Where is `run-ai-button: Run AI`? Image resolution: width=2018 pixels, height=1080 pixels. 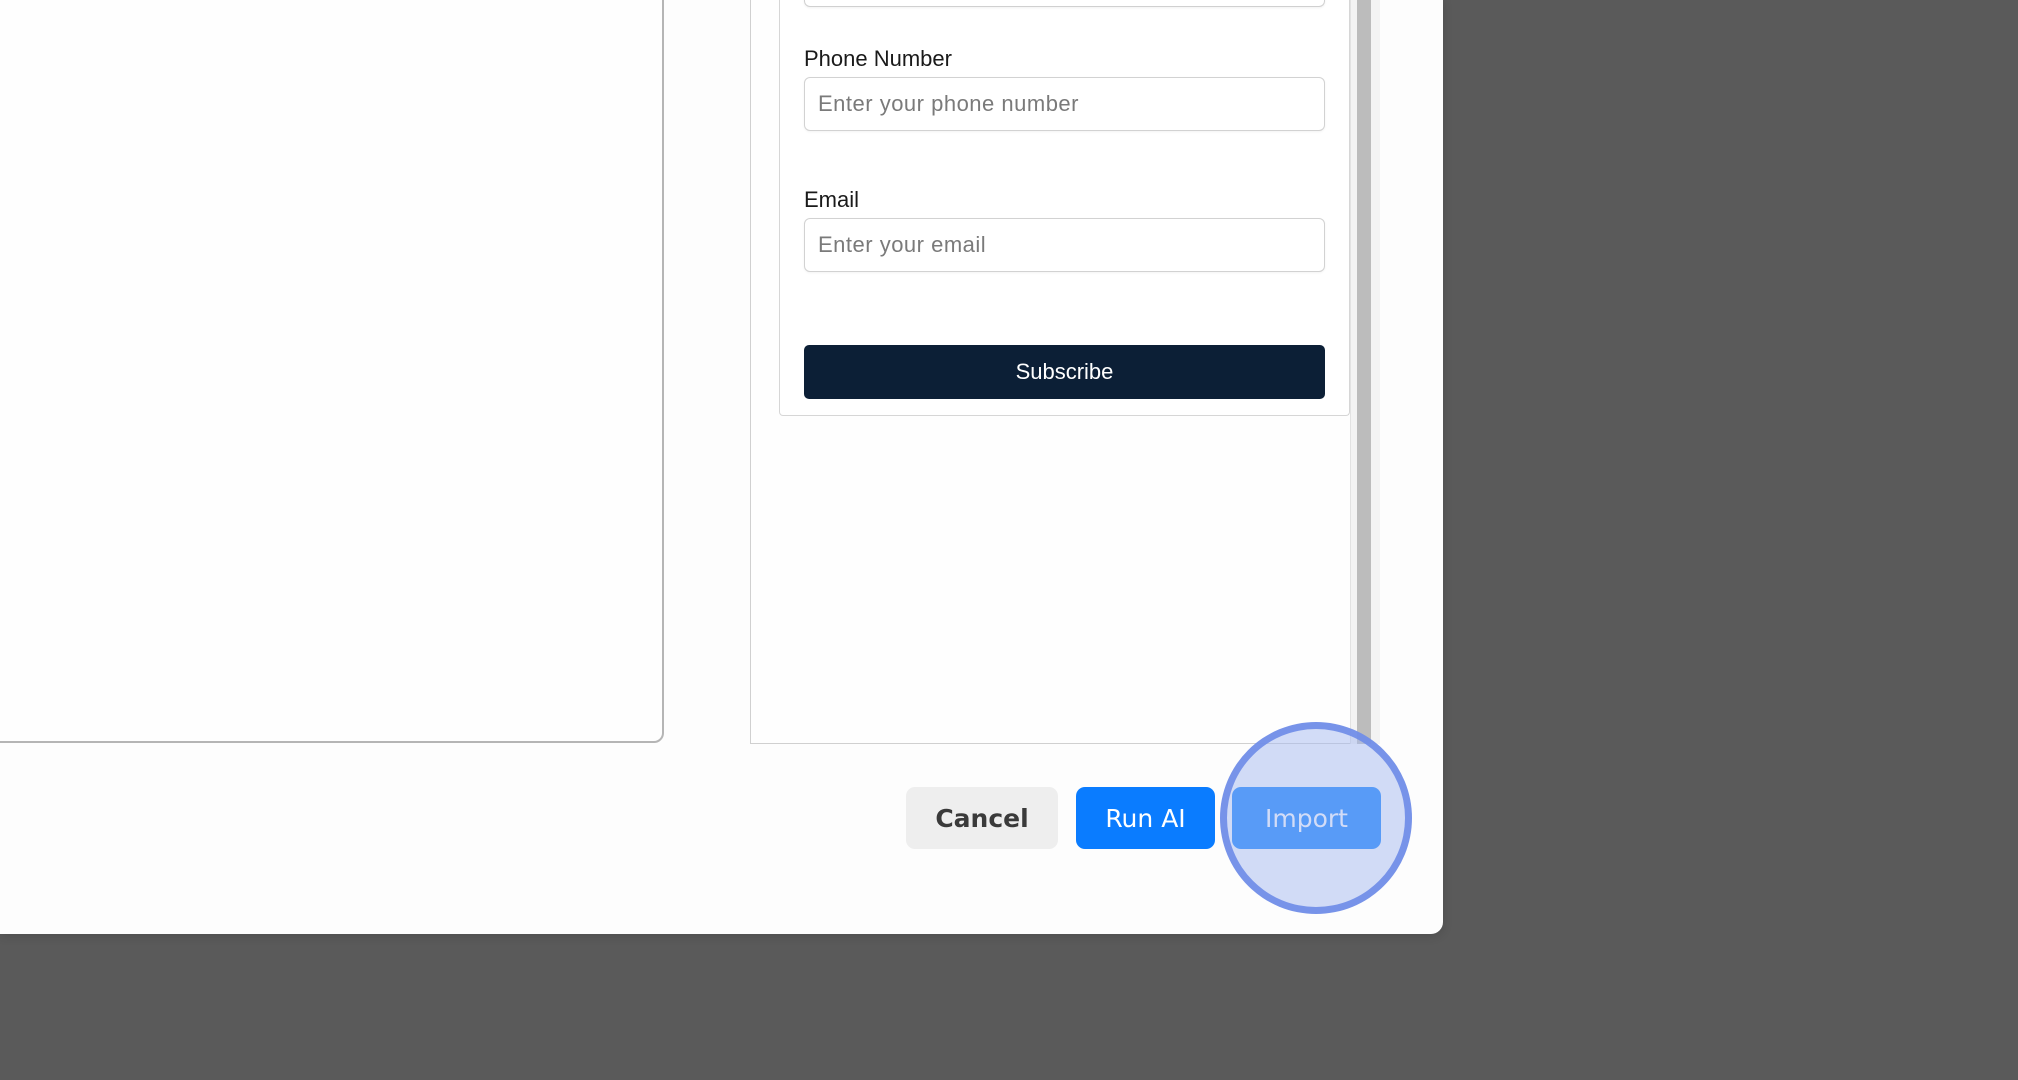
run-ai-button: Run AI is located at coordinates (1145, 818).